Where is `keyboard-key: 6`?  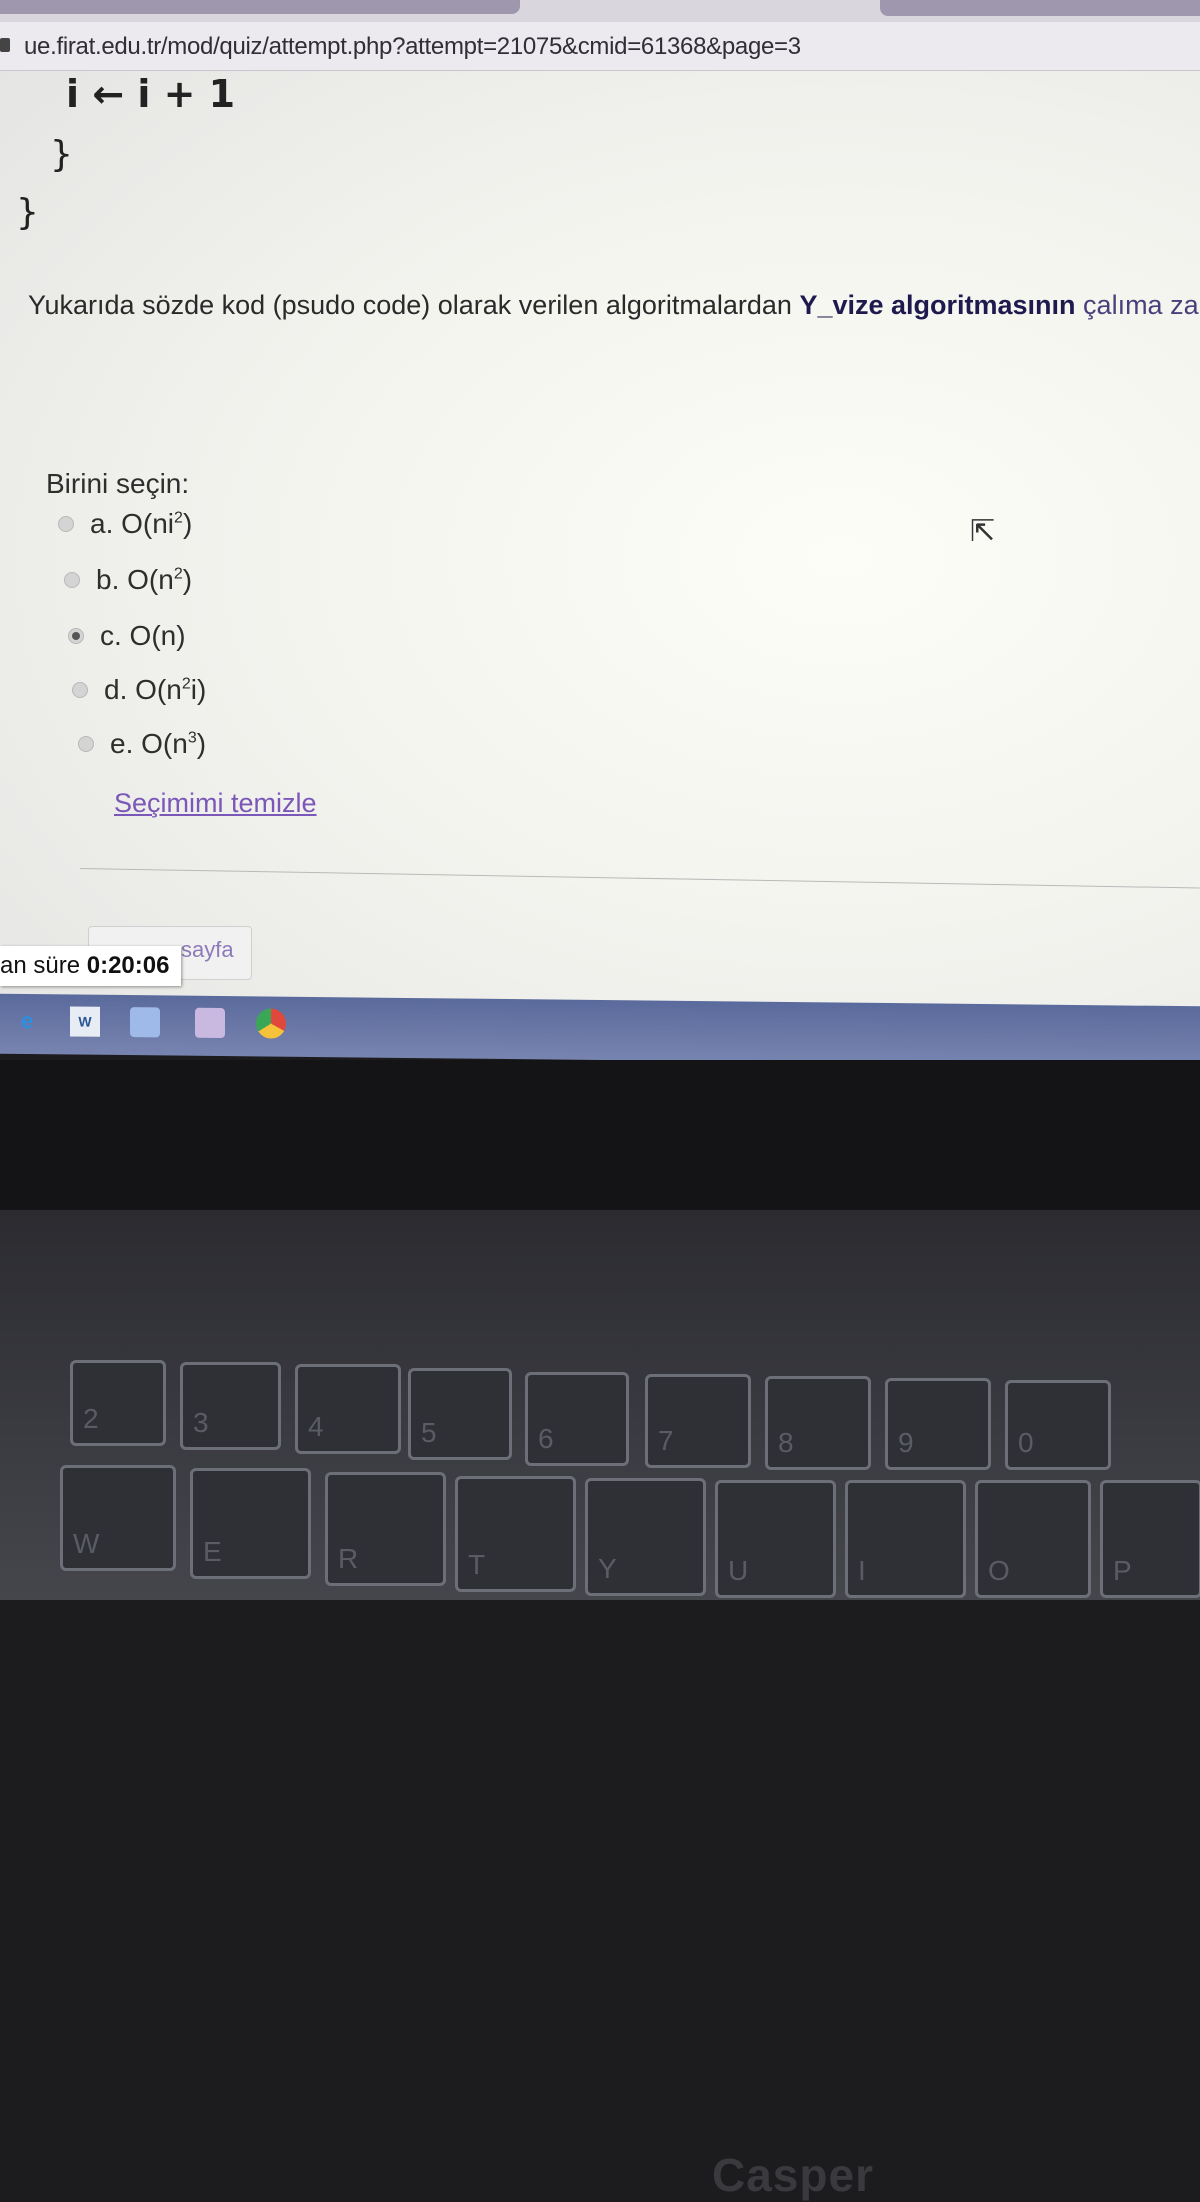
keyboard-key: 6 is located at coordinates (577, 1419).